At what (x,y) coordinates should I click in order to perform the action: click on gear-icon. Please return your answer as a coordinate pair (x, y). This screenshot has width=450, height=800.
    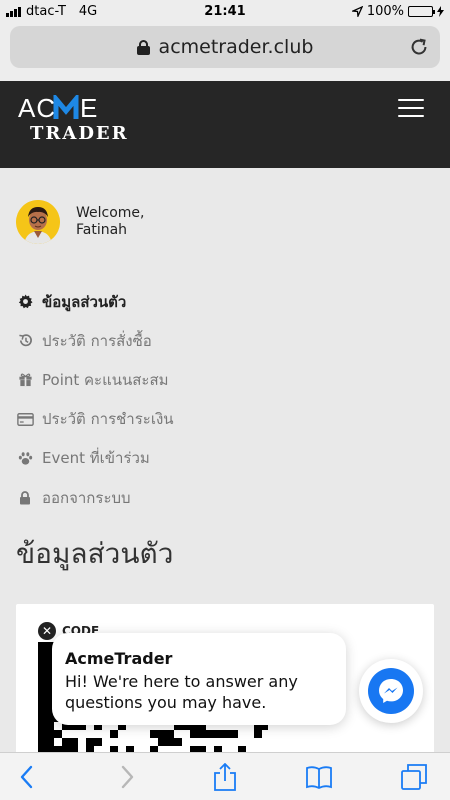
    Looking at the image, I should click on (25, 302).